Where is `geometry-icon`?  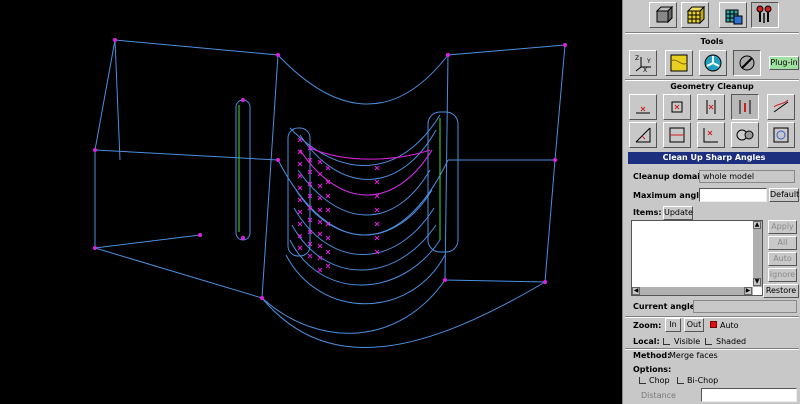
geometry-icon is located at coordinates (663, 15).